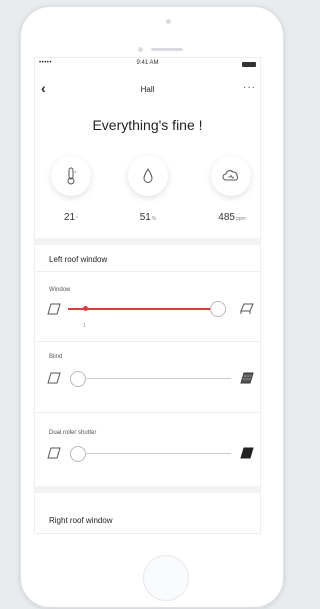 The width and height of the screenshot is (320, 609). What do you see at coordinates (54, 378) in the screenshot?
I see `blind-open-icon` at bounding box center [54, 378].